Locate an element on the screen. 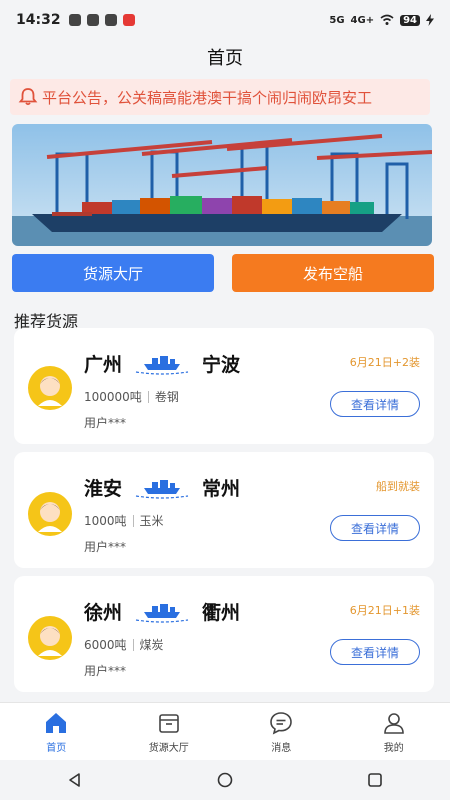 The width and height of the screenshot is (450, 800). app-notification-icon is located at coordinates (74, 20).